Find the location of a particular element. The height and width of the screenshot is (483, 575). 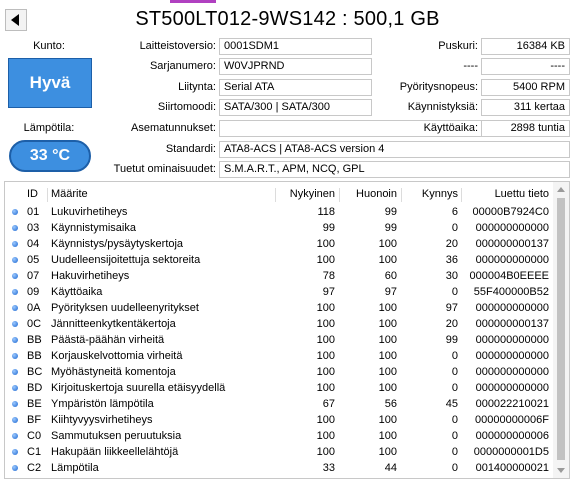

table-scrollbar is located at coordinates (561, 330).